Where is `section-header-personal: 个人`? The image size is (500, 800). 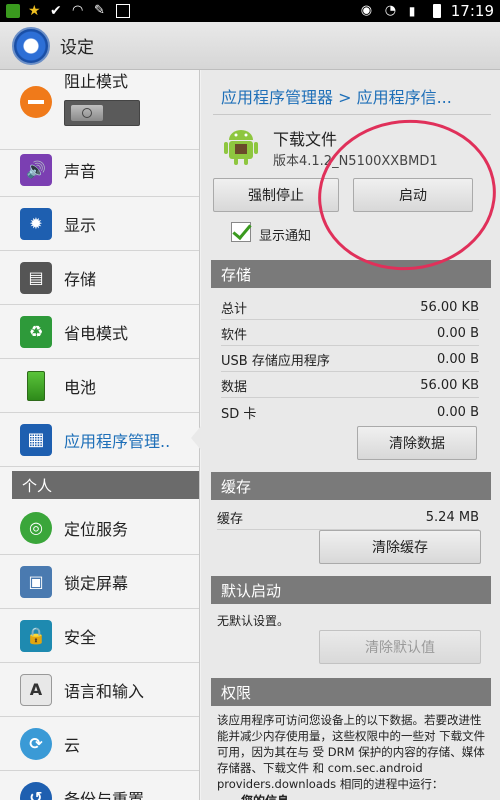
section-header-personal: 个人 is located at coordinates (105, 485).